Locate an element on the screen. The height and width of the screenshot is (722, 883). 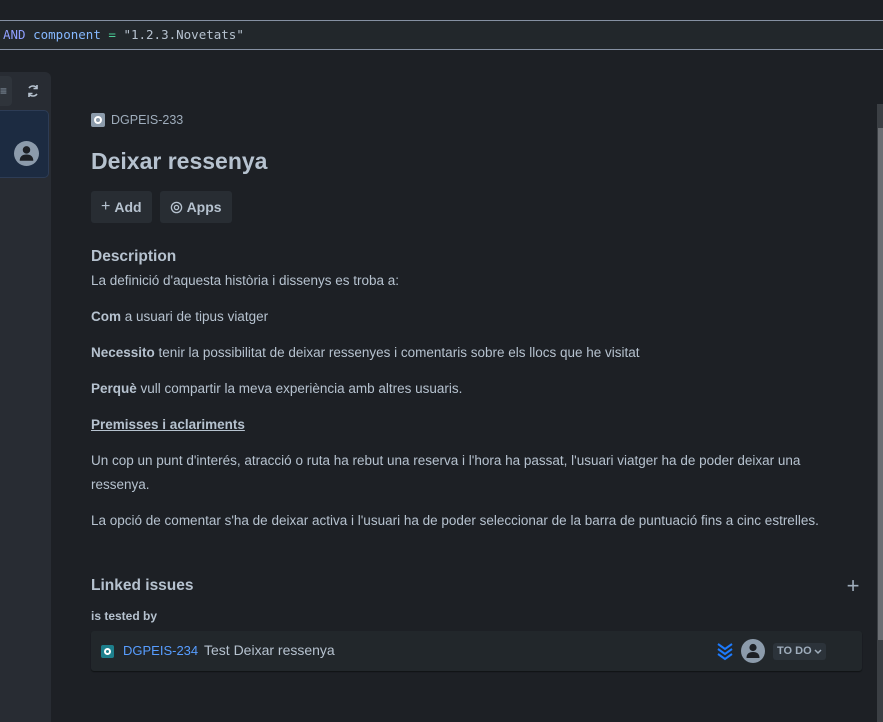
description-heading: Description is located at coordinates (134, 256).